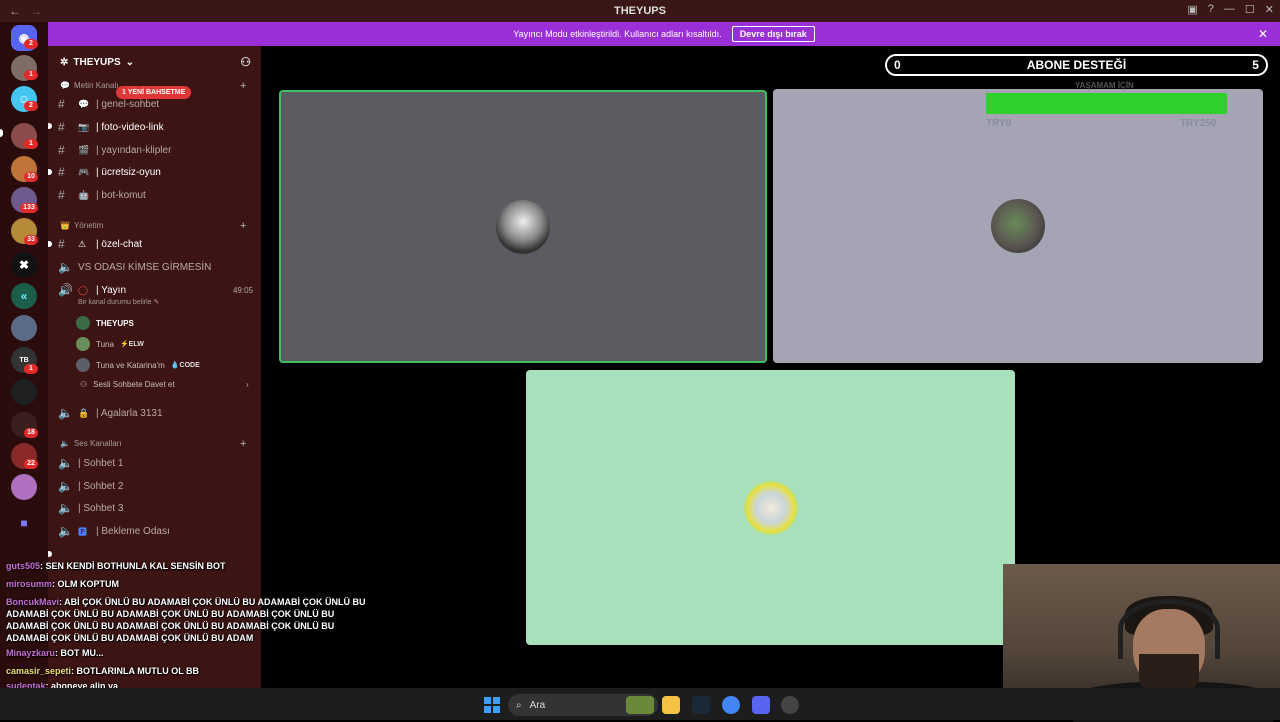 This screenshot has width=1280, height=722. Describe the element at coordinates (1198, 123) in the screenshot. I see `goal-max-label: TRY250` at that location.